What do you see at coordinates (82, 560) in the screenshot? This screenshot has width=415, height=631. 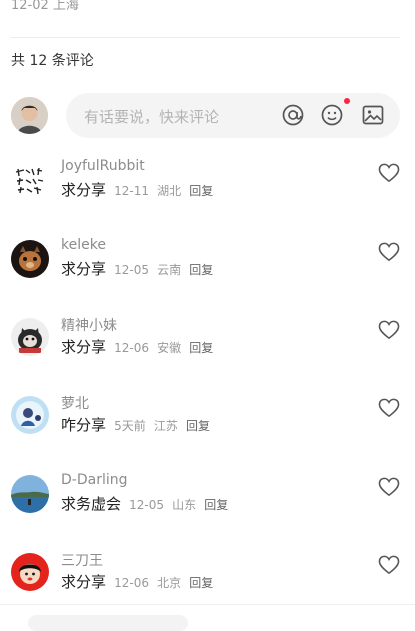 I see `comment-username: 三刀王` at bounding box center [82, 560].